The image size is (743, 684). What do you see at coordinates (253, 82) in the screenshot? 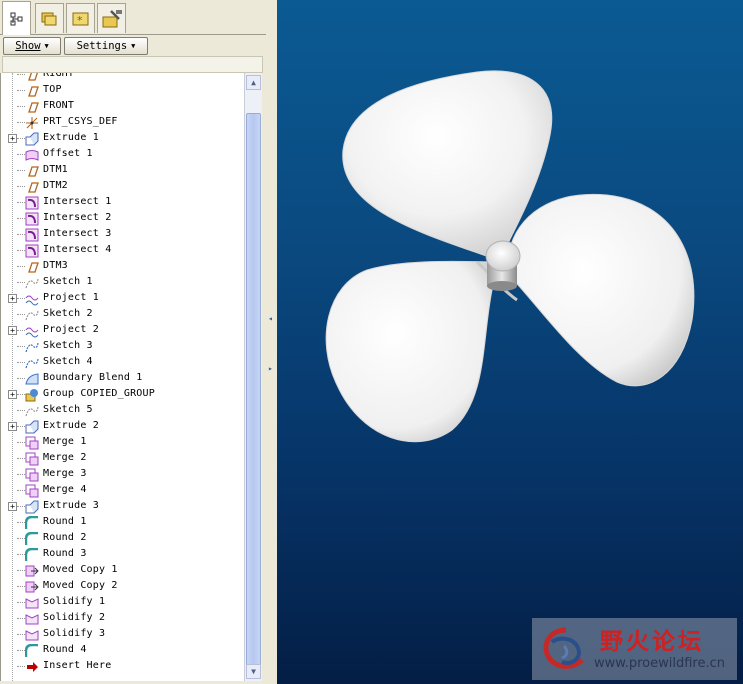
I see `scroll-up-button: ▲` at bounding box center [253, 82].